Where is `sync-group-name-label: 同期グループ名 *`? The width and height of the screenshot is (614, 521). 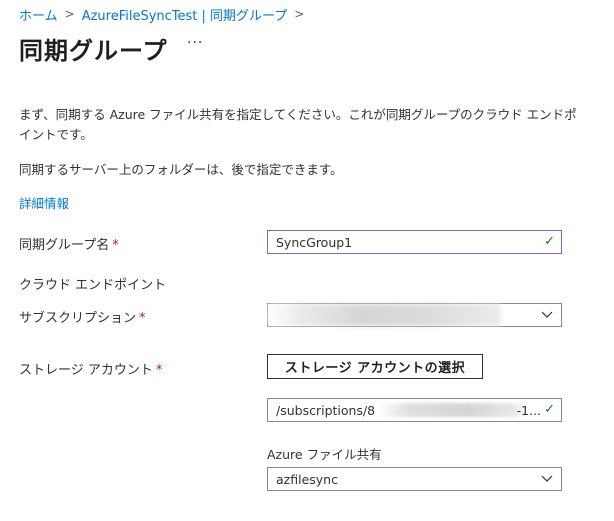
sync-group-name-label: 同期グループ名 * is located at coordinates (69, 245).